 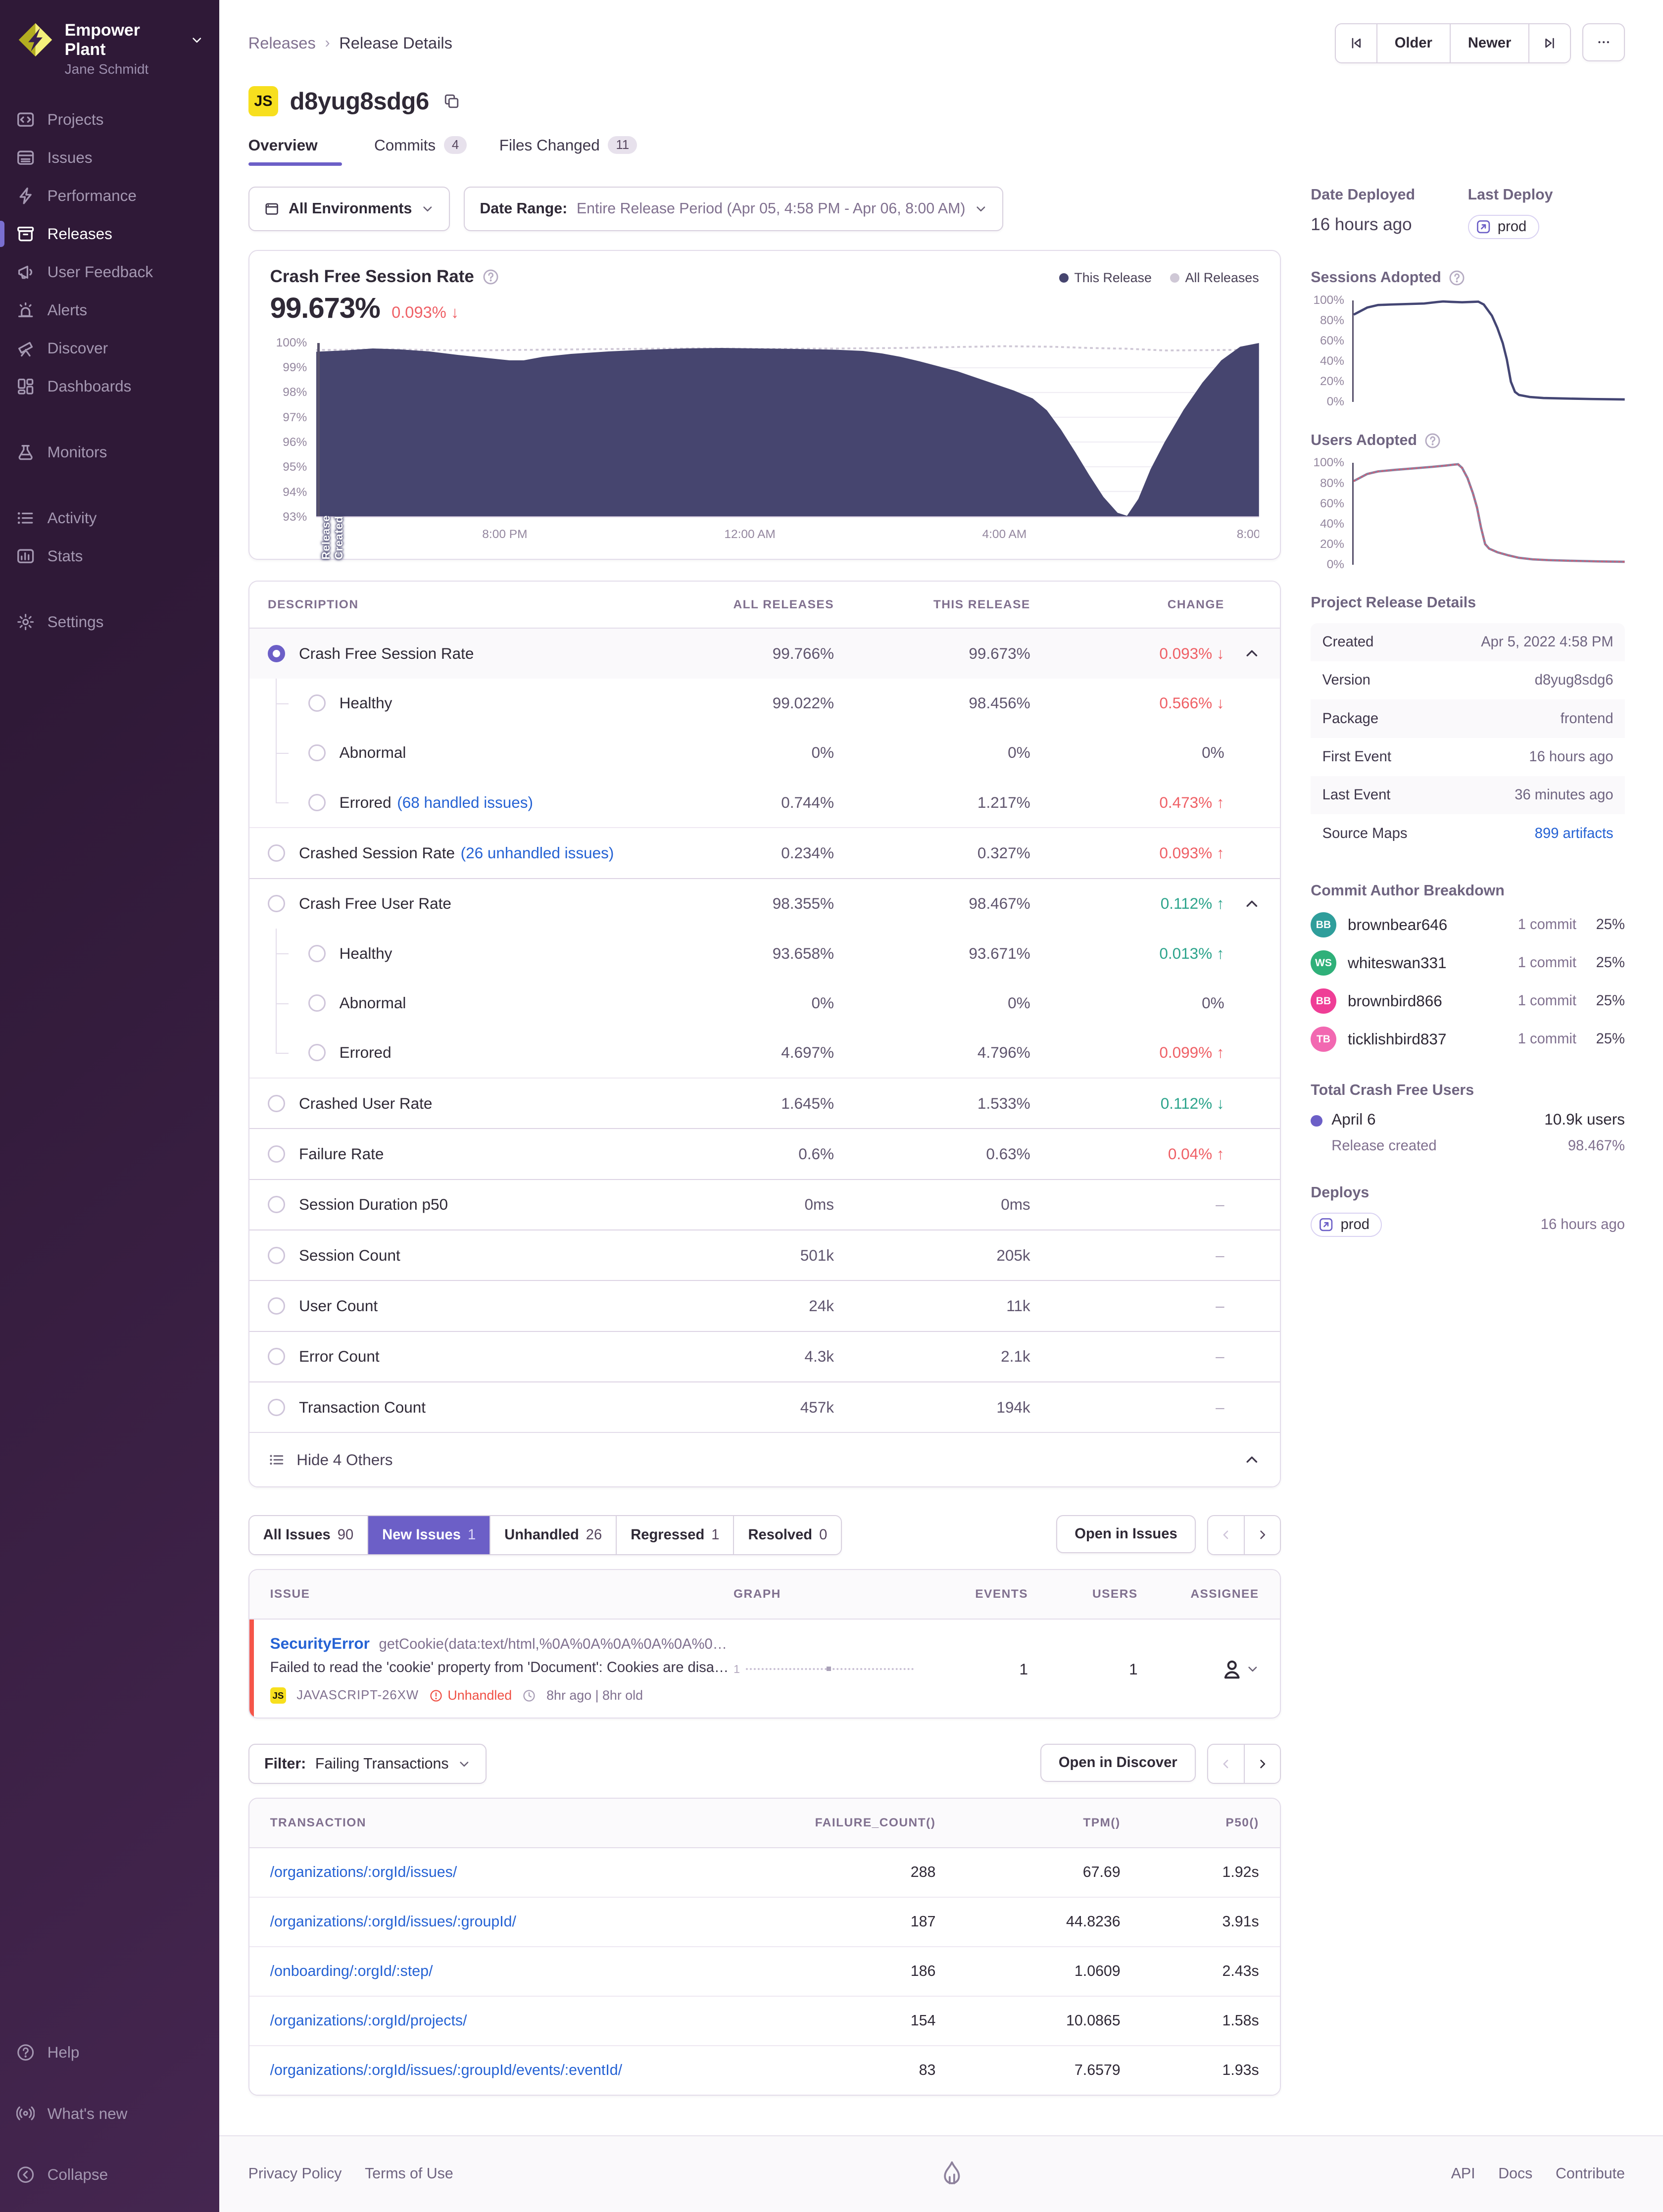 What do you see at coordinates (1323, 1039) in the screenshot?
I see `avatar: TB` at bounding box center [1323, 1039].